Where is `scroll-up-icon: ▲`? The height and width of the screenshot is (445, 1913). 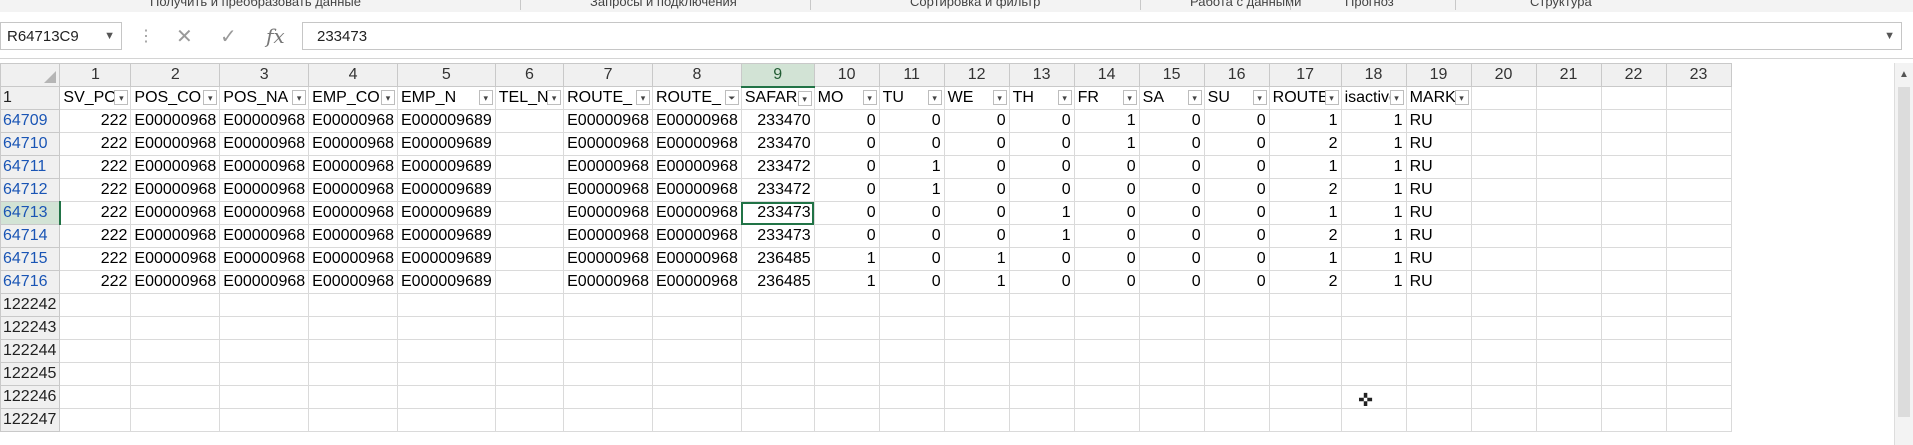 scroll-up-icon: ▲ is located at coordinates (1904, 74).